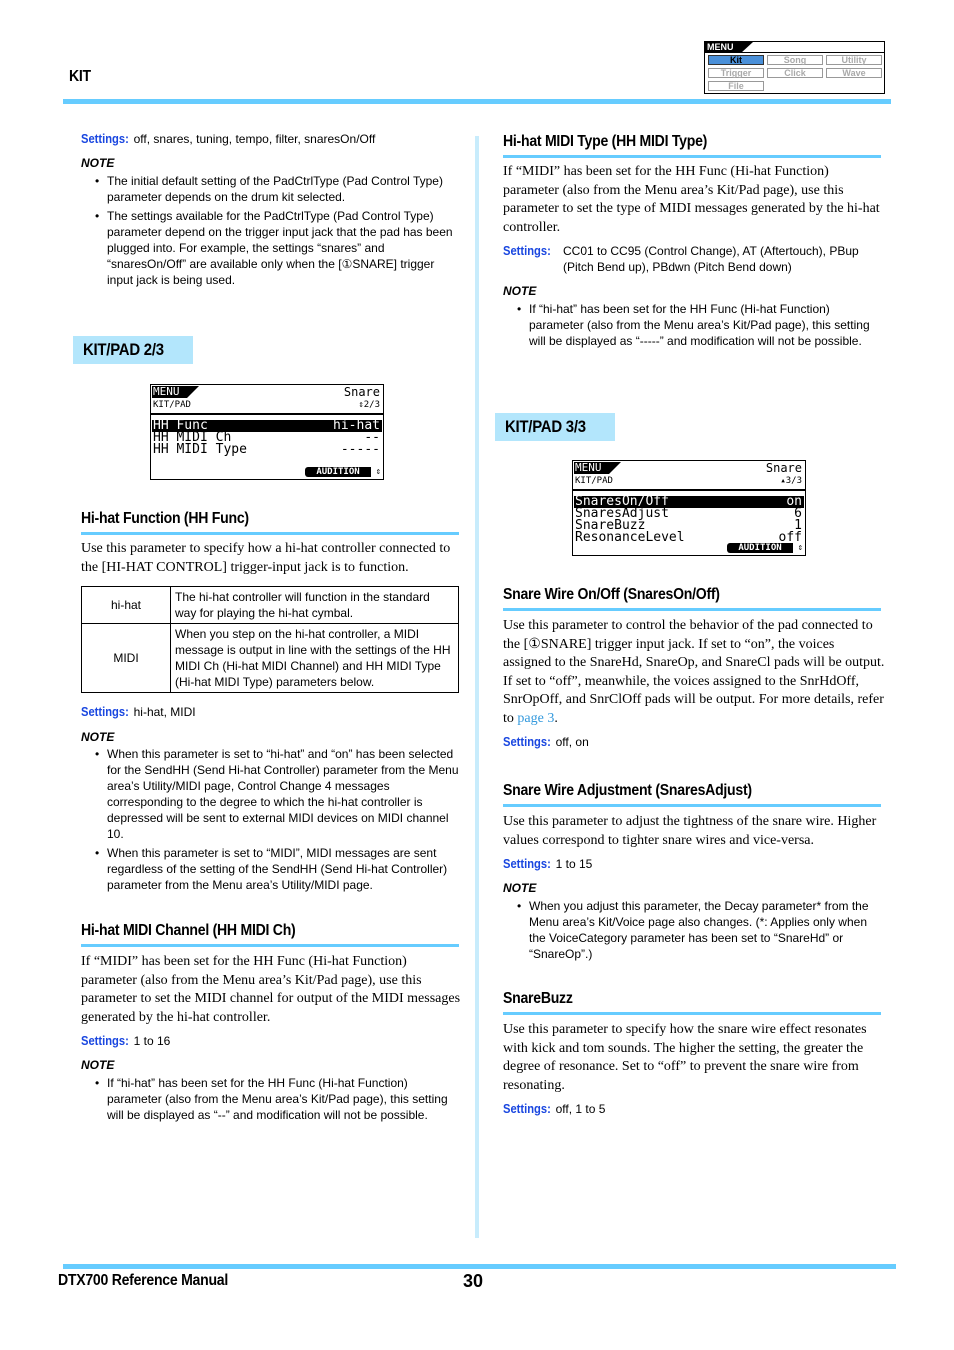 This screenshot has height=1350, width=954. Describe the element at coordinates (736, 73) in the screenshot. I see `menu-item-trigger: Trigger` at that location.